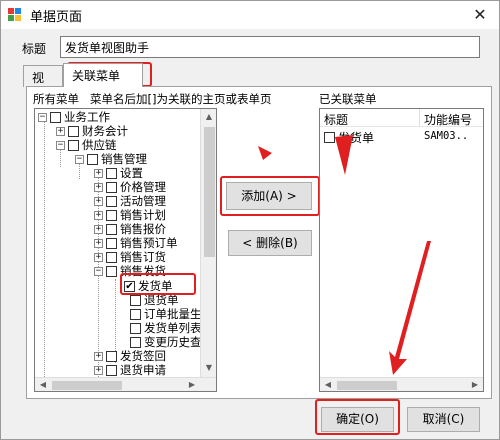 Image resolution: width=500 pixels, height=440 pixels. Describe the element at coordinates (130, 215) in the screenshot. I see `tree-node: + 销售计划` at that location.